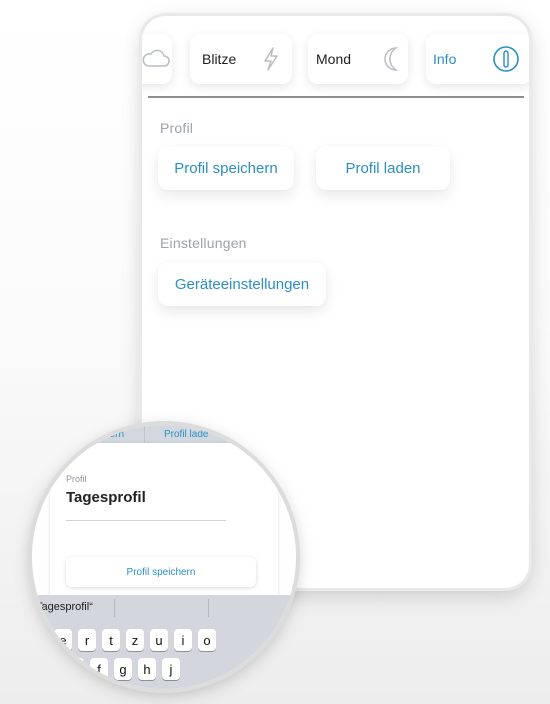  I want to click on onscreen-keyboard: Tagesprofil“ w e r t z u i o d f g h j, so click(164, 642).